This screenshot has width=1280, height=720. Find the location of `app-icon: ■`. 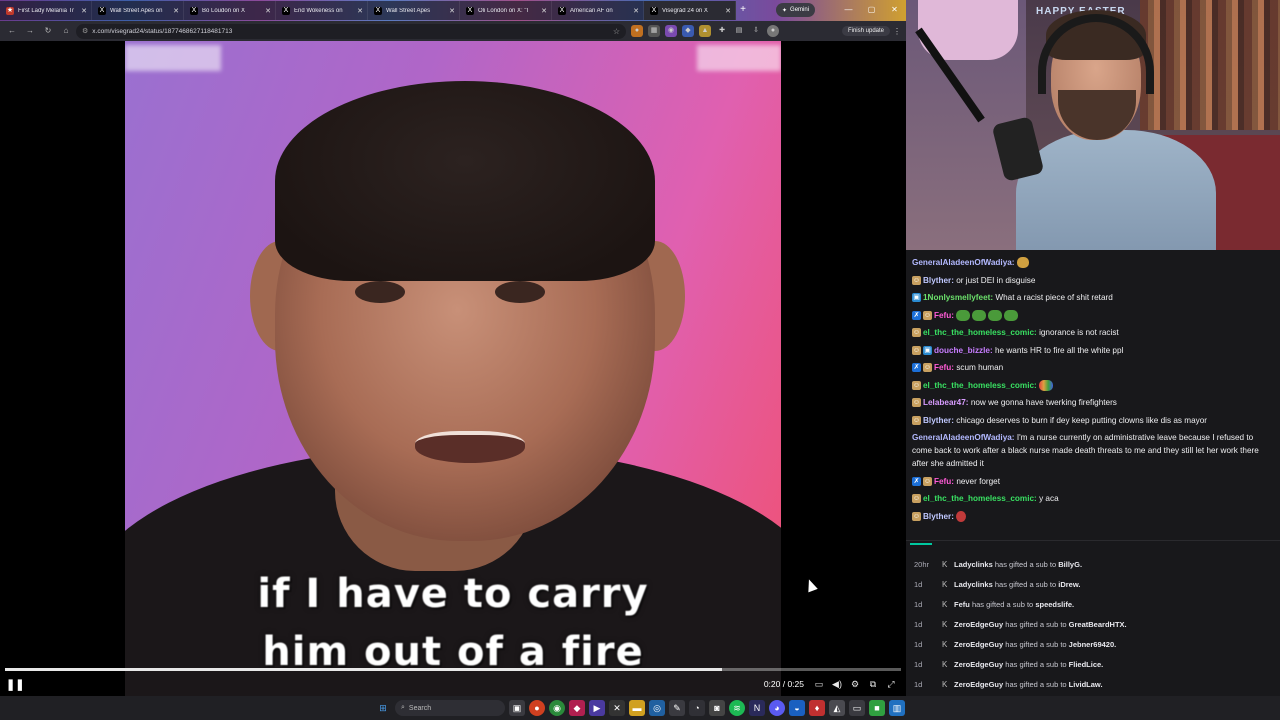

app-icon: ■ is located at coordinates (877, 708).